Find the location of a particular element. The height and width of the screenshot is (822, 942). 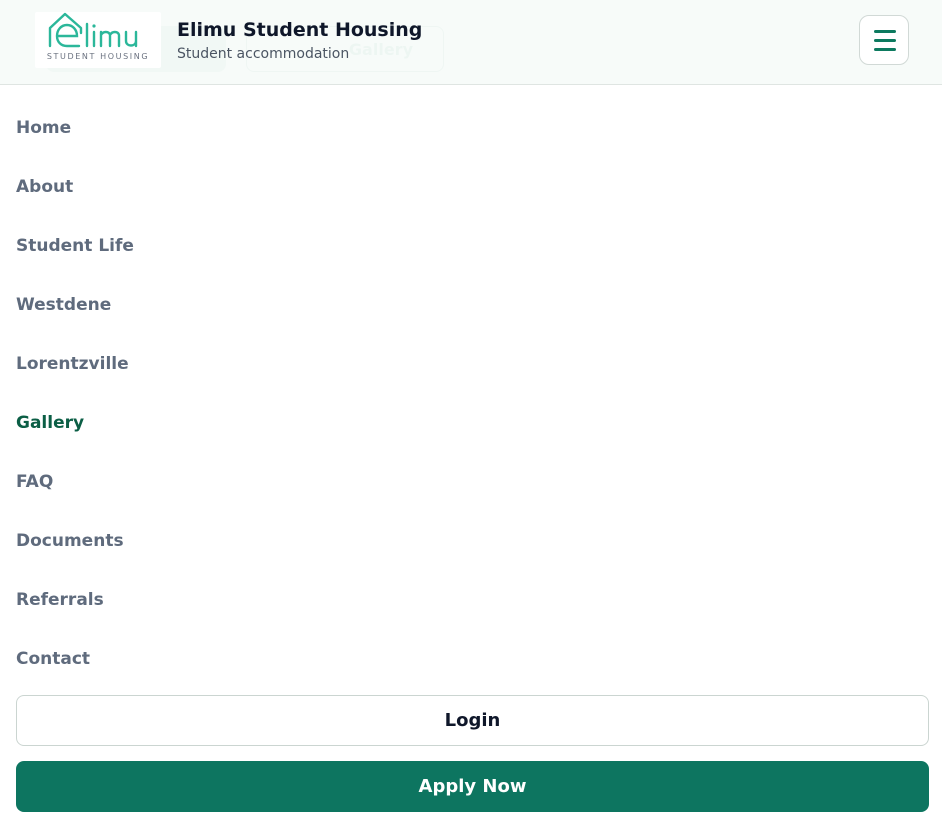

nav-item-faq: FAQ is located at coordinates (34, 482).